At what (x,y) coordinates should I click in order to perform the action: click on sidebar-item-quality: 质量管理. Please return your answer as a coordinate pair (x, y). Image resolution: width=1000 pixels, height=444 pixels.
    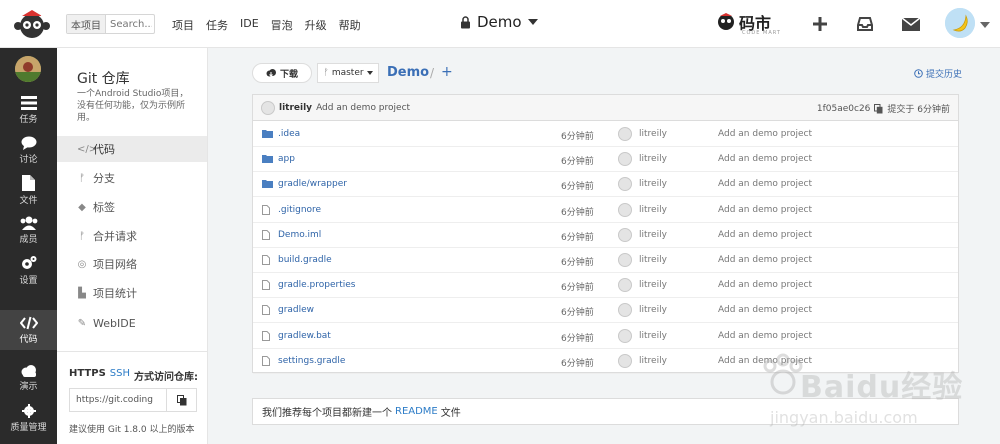
    Looking at the image, I should click on (28, 418).